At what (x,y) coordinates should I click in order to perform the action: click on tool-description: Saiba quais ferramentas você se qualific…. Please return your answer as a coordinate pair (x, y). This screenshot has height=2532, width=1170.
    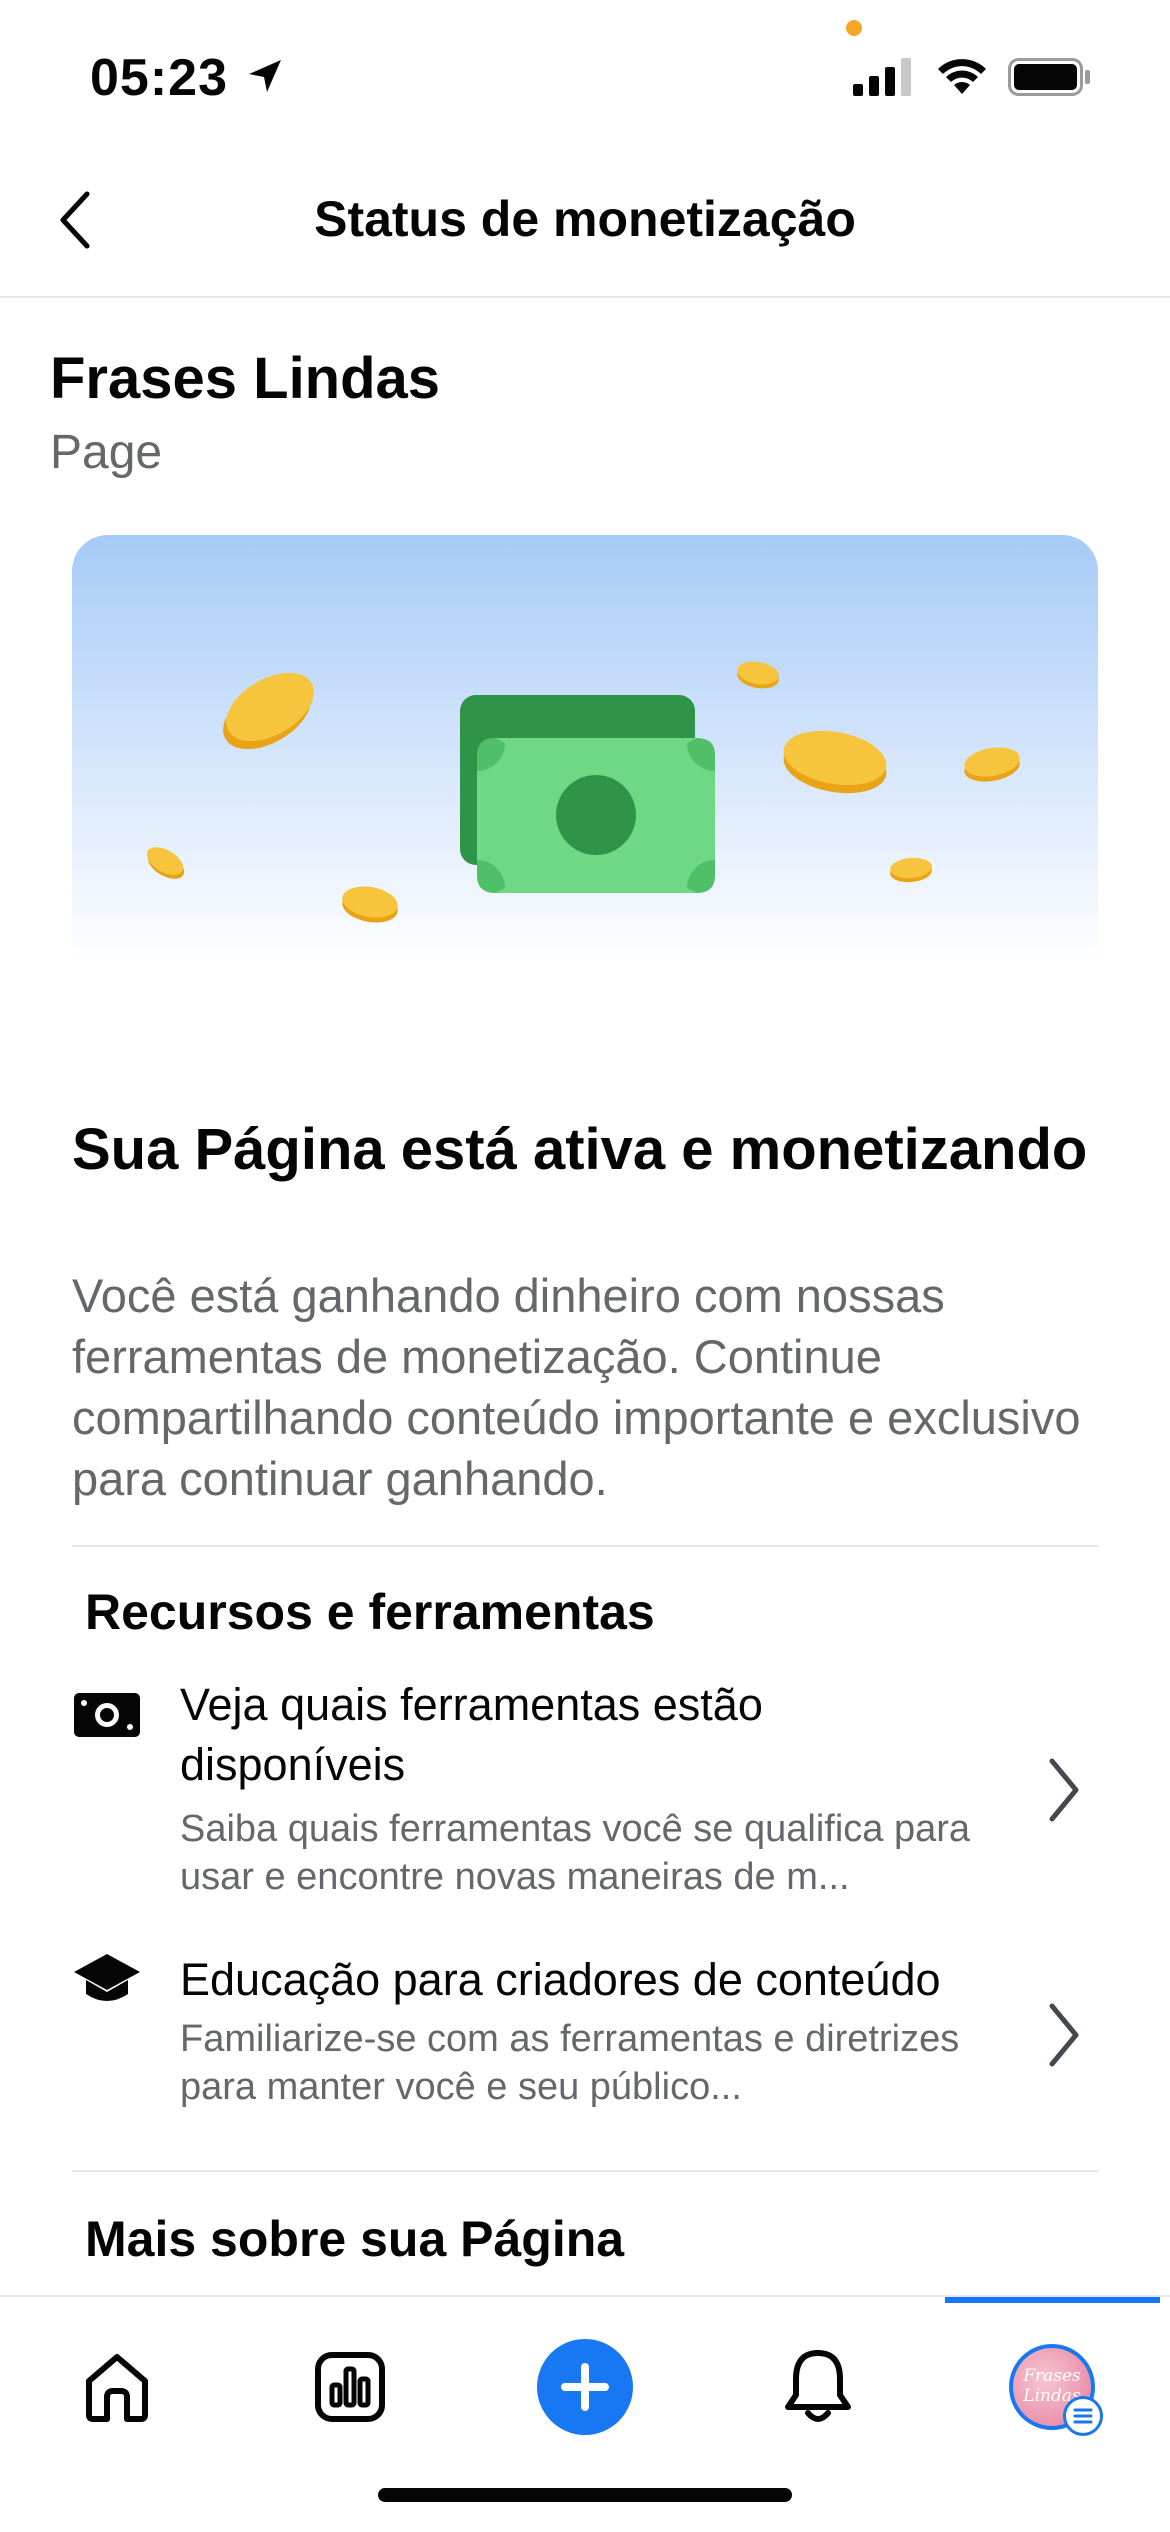
    Looking at the image, I should click on (575, 1853).